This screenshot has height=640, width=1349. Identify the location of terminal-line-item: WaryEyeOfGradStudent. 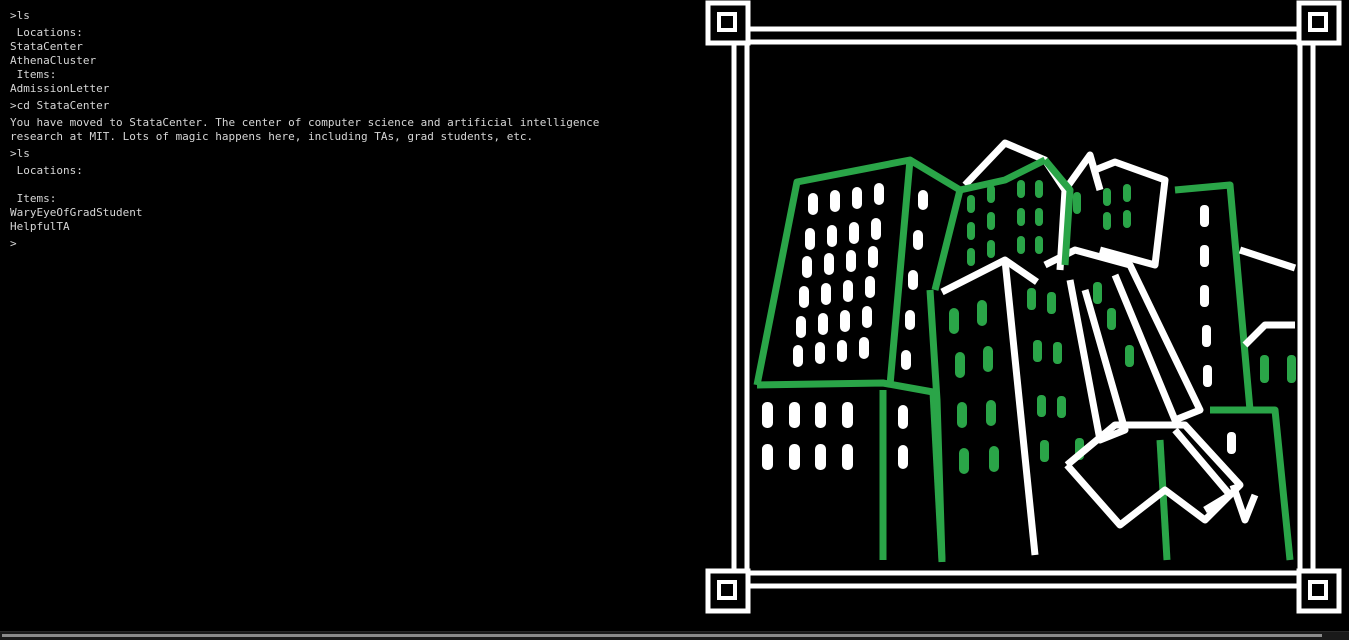
(76, 212).